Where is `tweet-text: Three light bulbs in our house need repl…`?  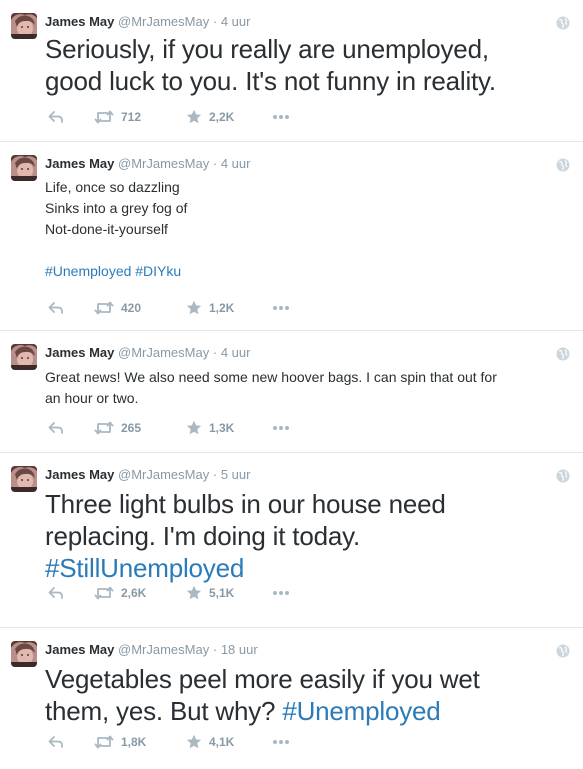
tweet-text: Three light bulbs in our house need repl… is located at coordinates (307, 536).